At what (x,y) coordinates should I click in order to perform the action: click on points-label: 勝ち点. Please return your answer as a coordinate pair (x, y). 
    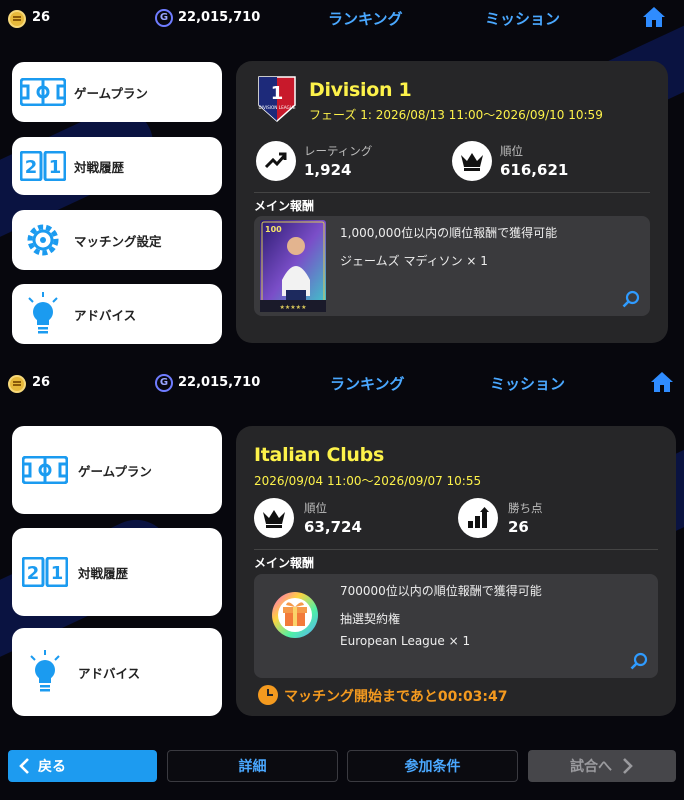
    Looking at the image, I should click on (525, 508).